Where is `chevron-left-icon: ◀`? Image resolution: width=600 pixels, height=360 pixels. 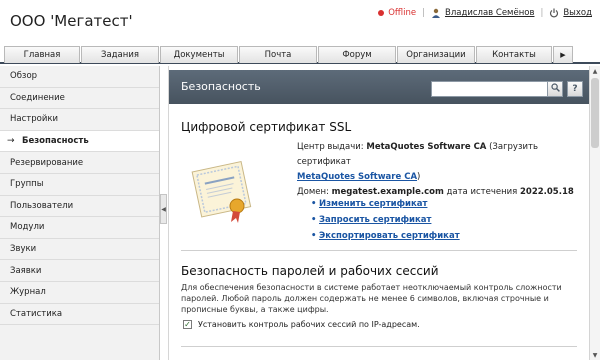 chevron-left-icon: ◀ is located at coordinates (163, 209).